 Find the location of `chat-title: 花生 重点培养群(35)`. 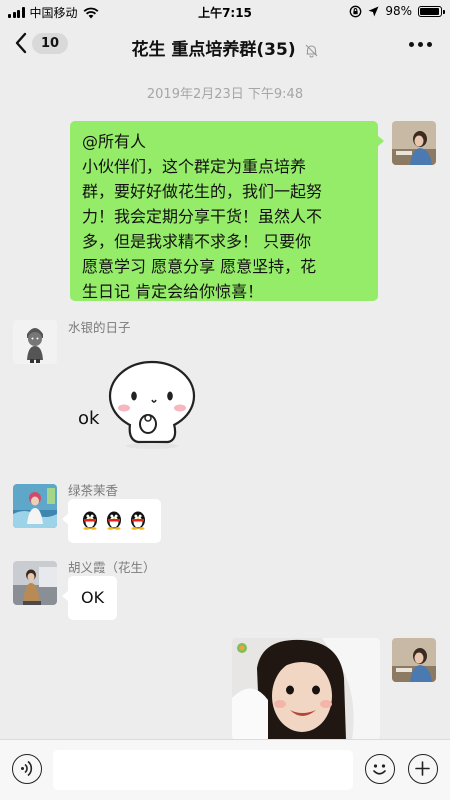

chat-title: 花生 重点培养群(35) is located at coordinates (225, 47).